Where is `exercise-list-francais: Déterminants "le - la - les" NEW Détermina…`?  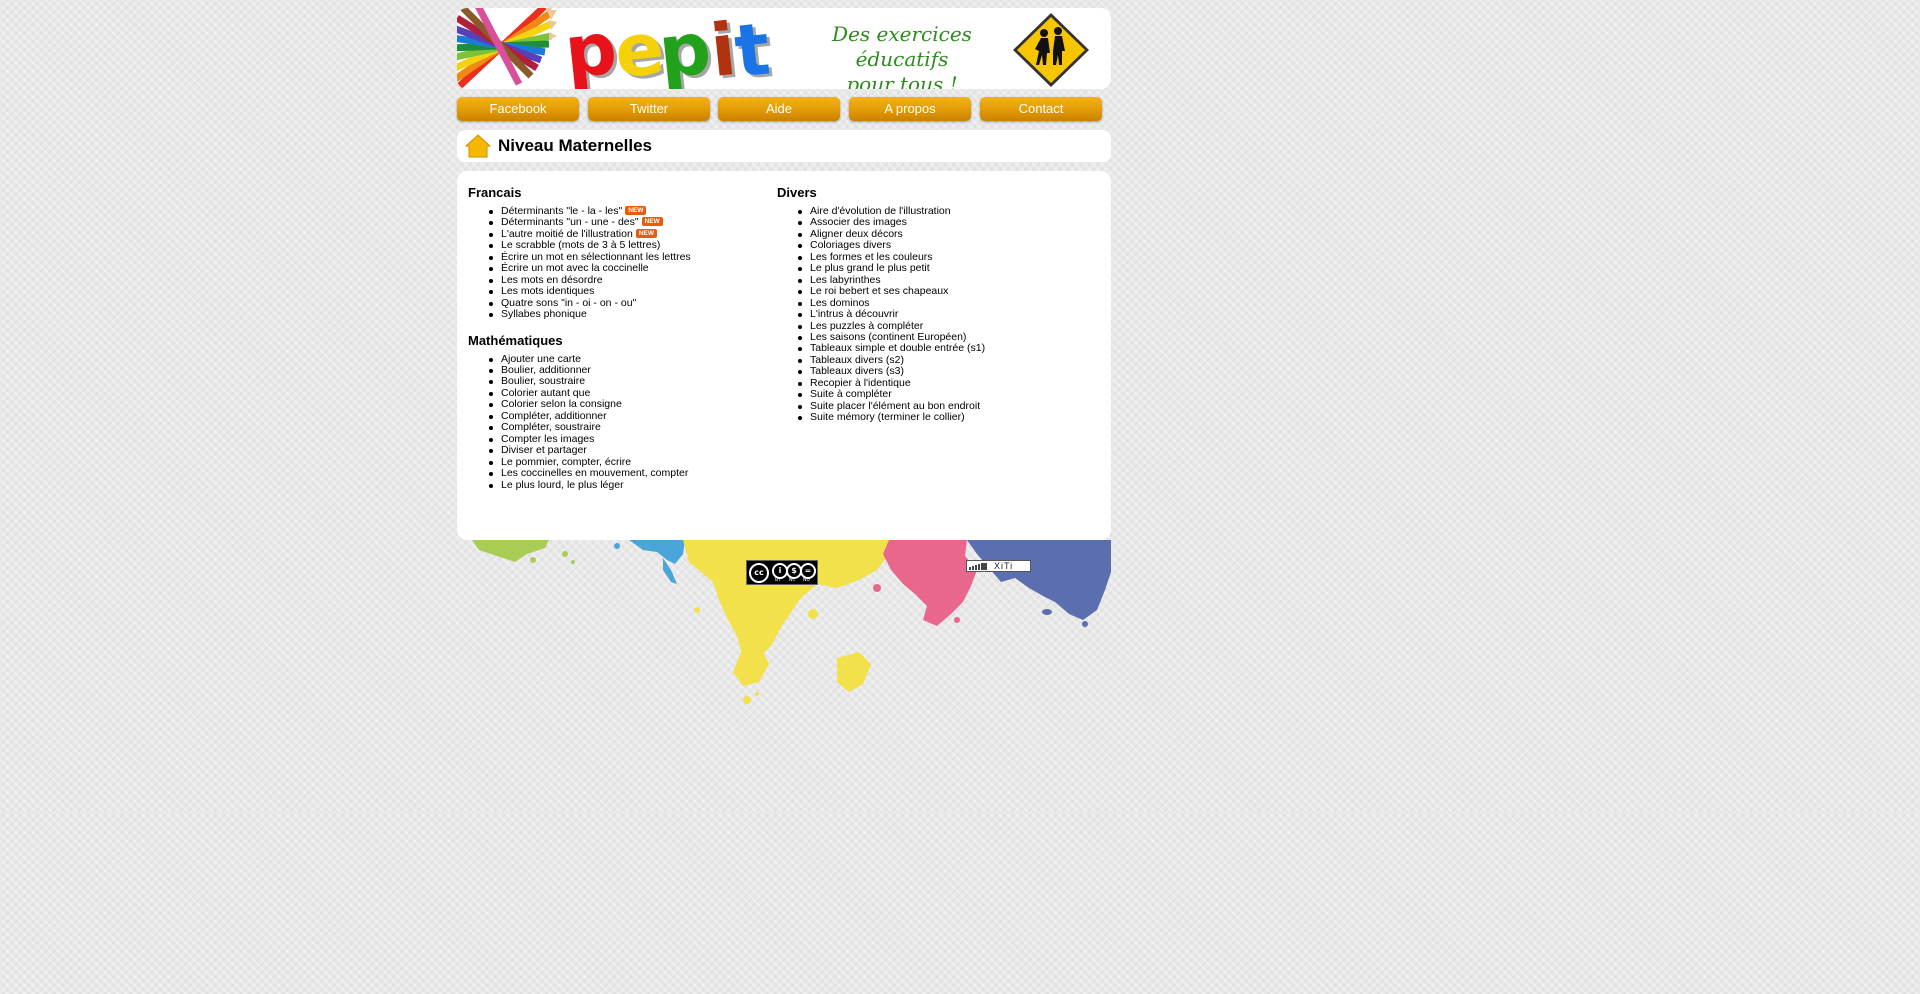 exercise-list-francais: Déterminants "le - la - les" NEW Détermina… is located at coordinates (618, 263).